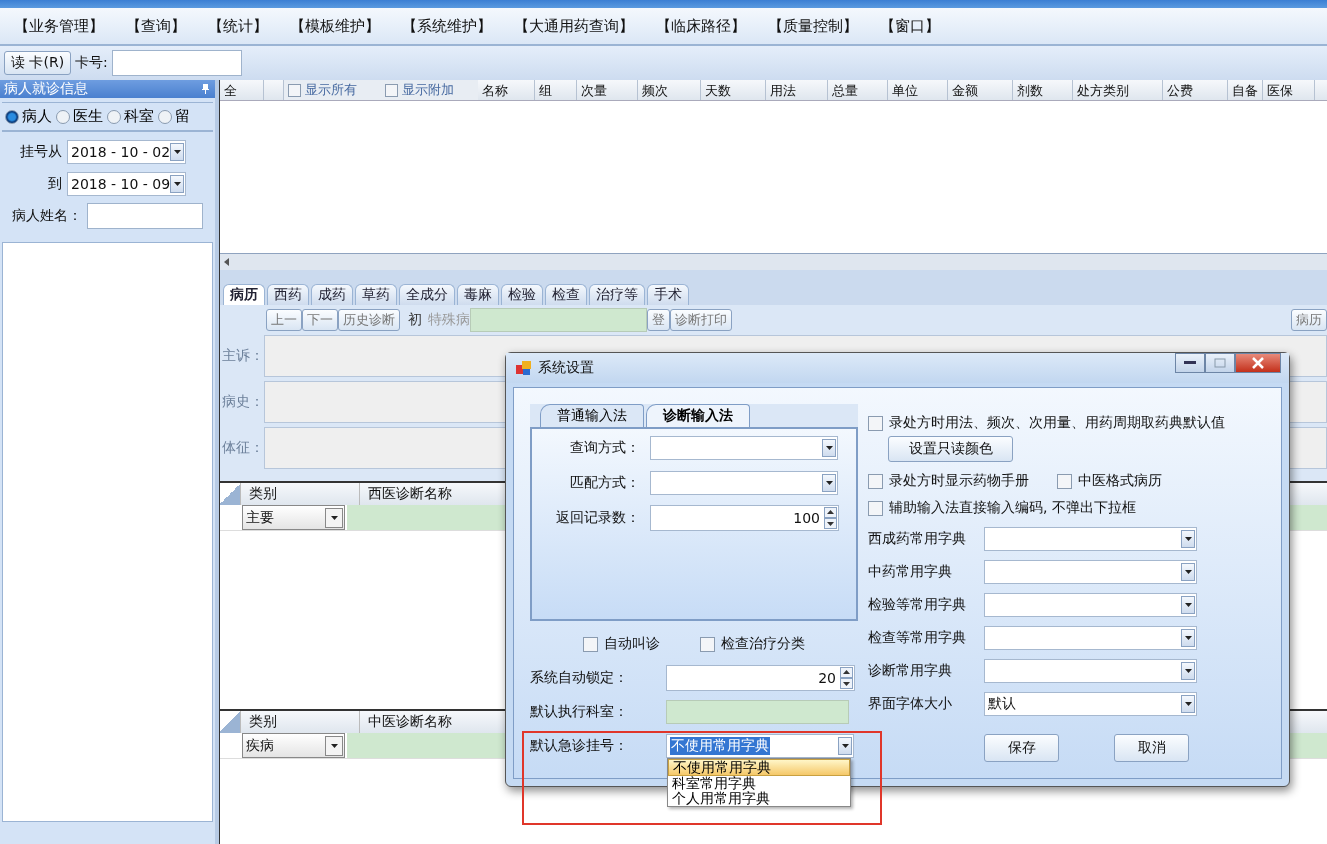 Image resolution: width=1327 pixels, height=844 pixels. What do you see at coordinates (556, 90) in the screenshot?
I see `column-header: 组` at bounding box center [556, 90].